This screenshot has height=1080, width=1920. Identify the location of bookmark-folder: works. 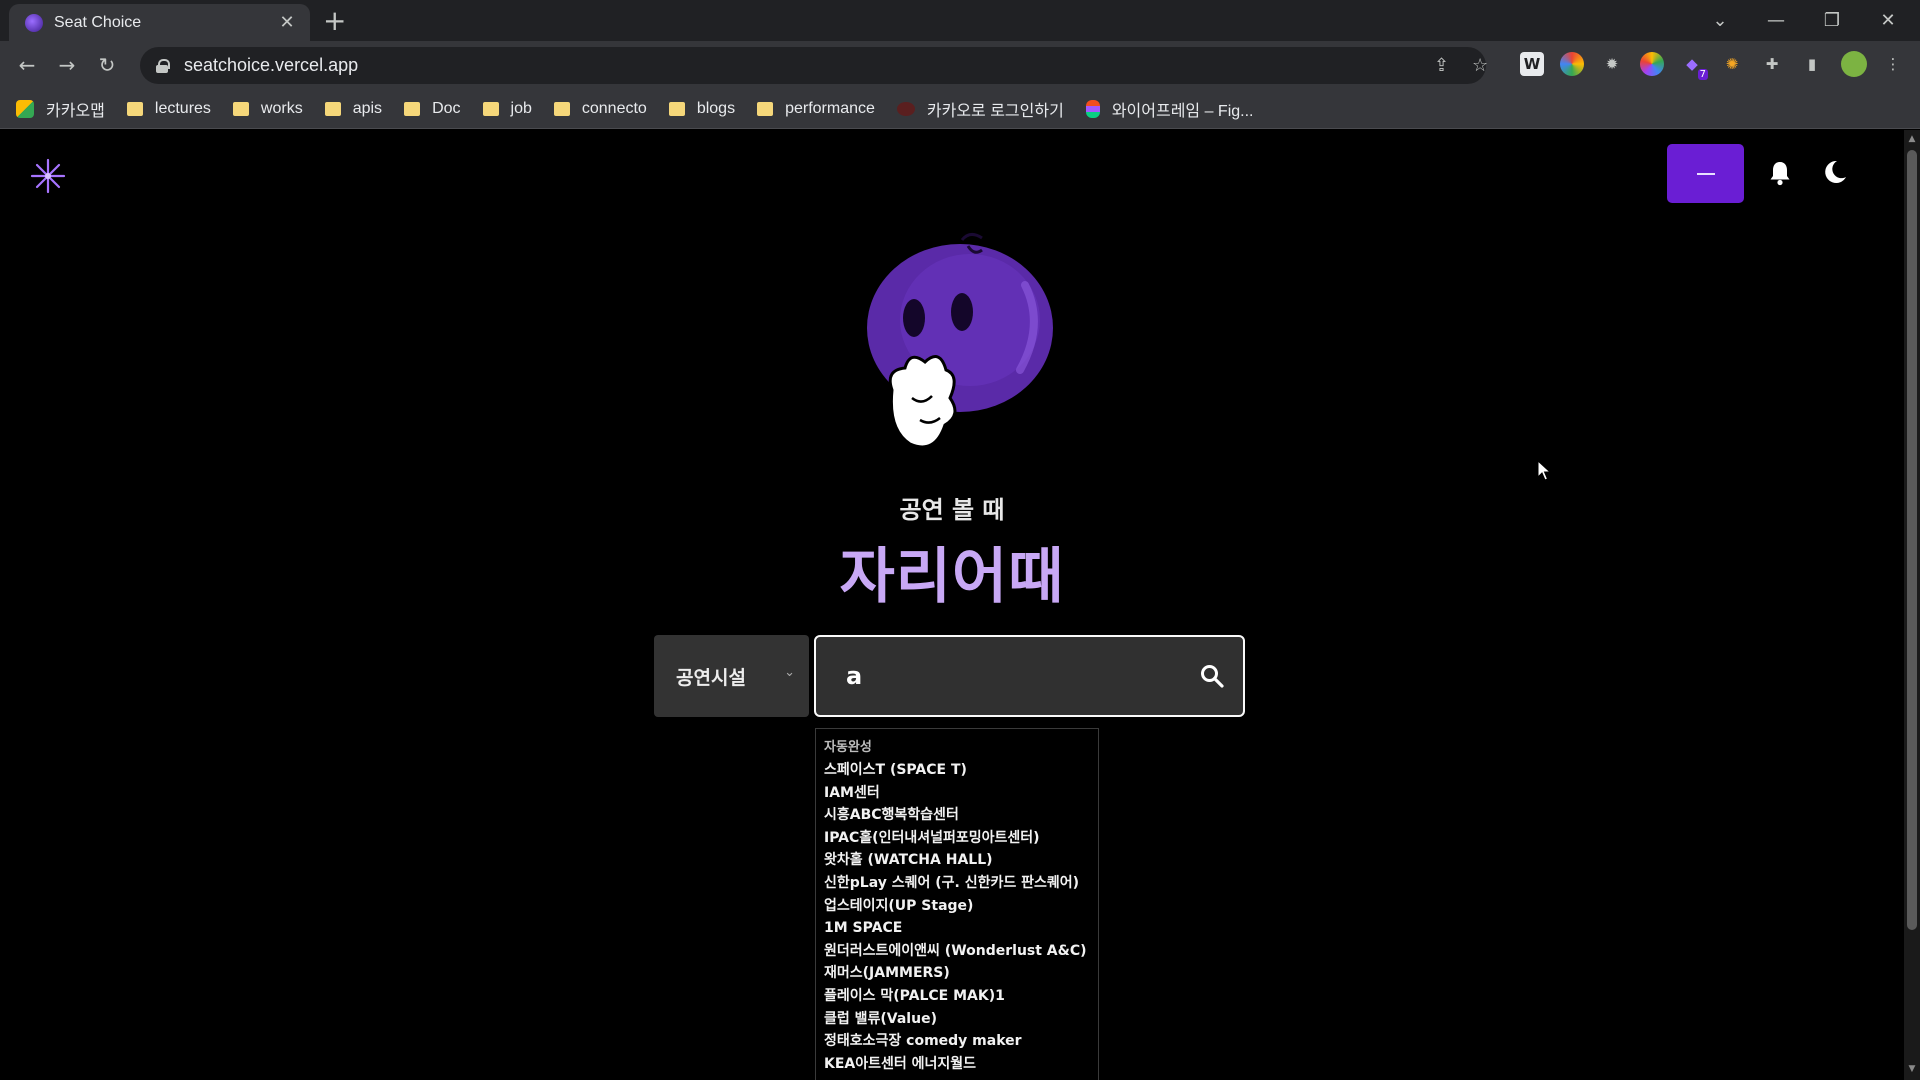
(267, 108).